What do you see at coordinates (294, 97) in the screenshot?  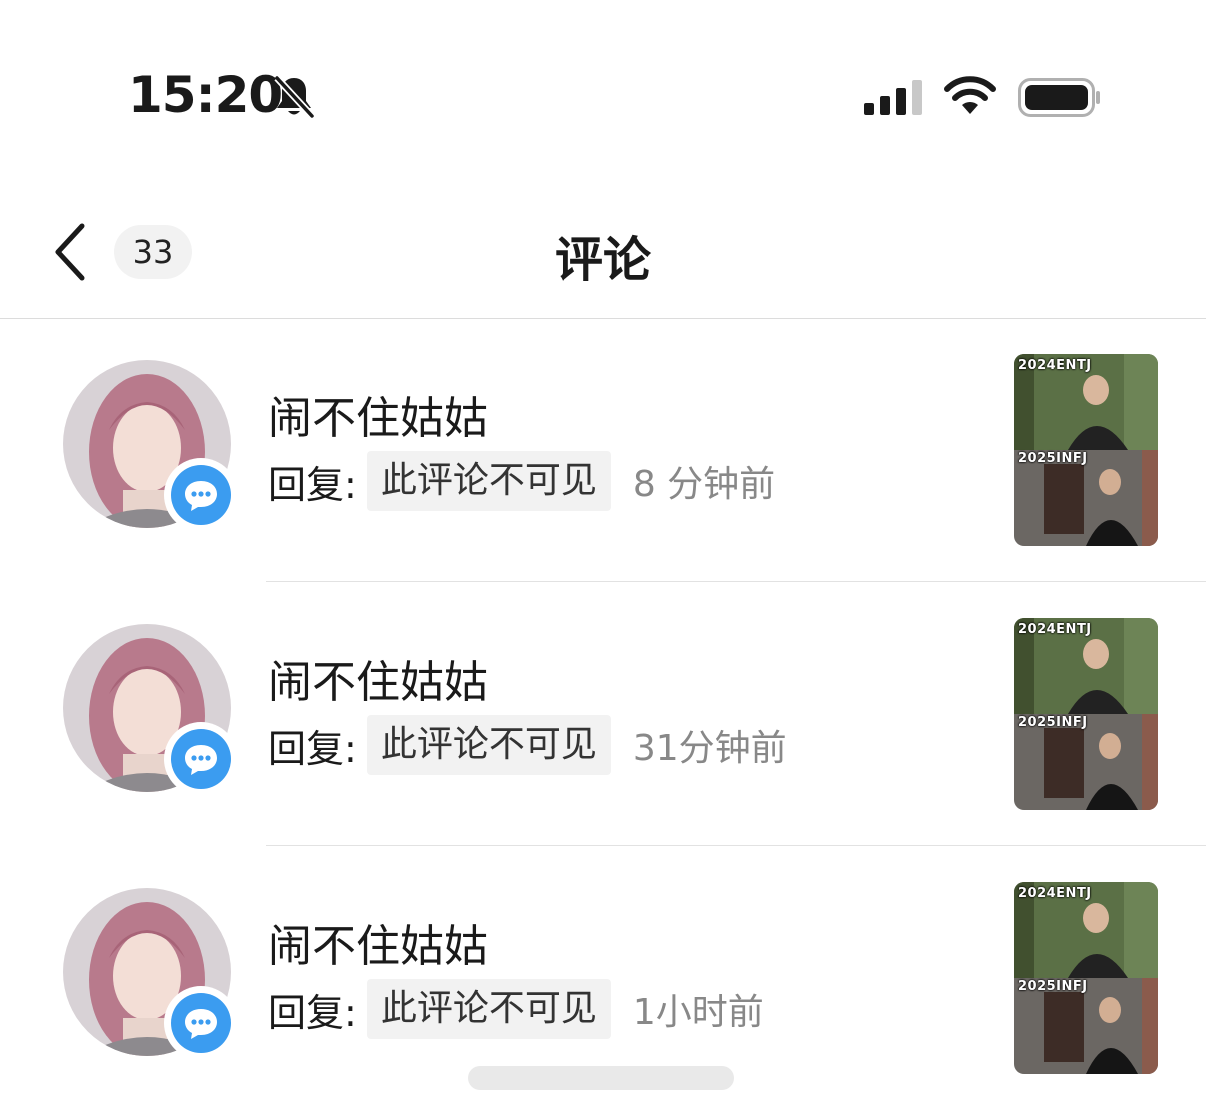 I see `bell-slash-icon` at bounding box center [294, 97].